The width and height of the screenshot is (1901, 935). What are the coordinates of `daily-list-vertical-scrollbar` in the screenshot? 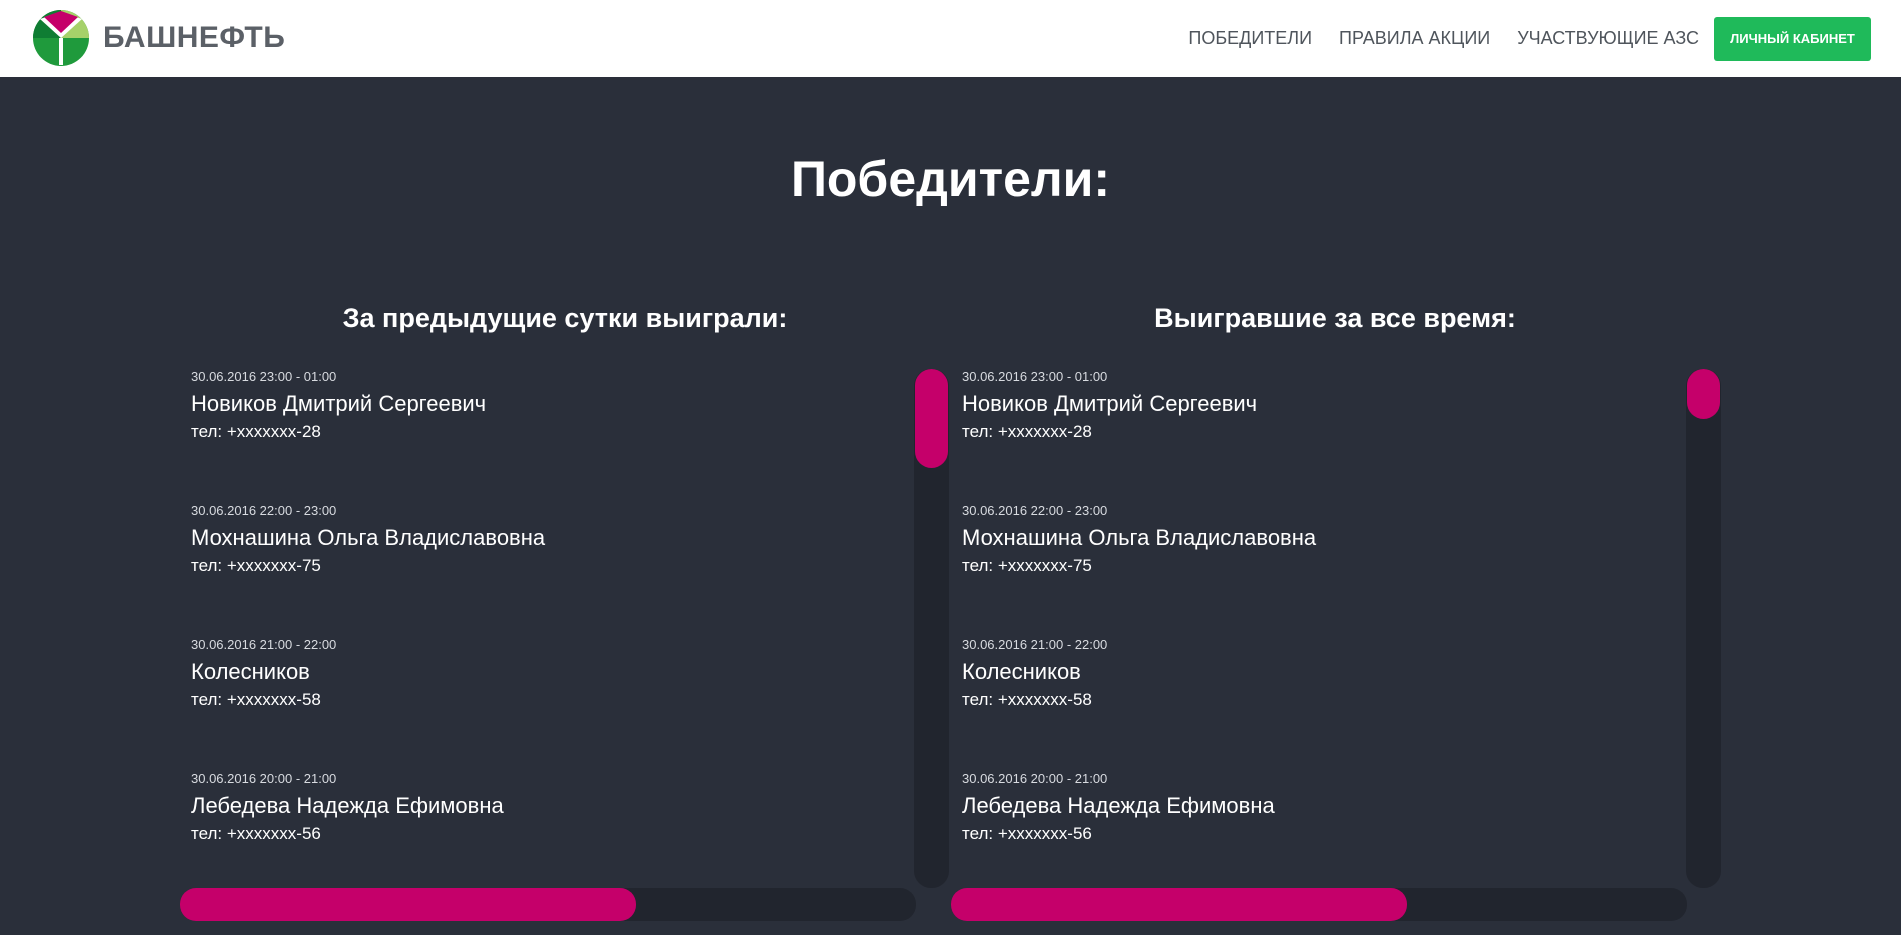 It's located at (931, 628).